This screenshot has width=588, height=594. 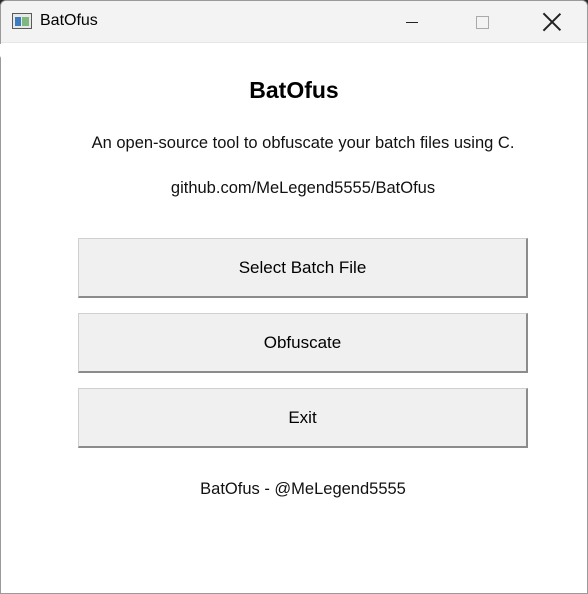 I want to click on maximize-icon, so click(x=482, y=22).